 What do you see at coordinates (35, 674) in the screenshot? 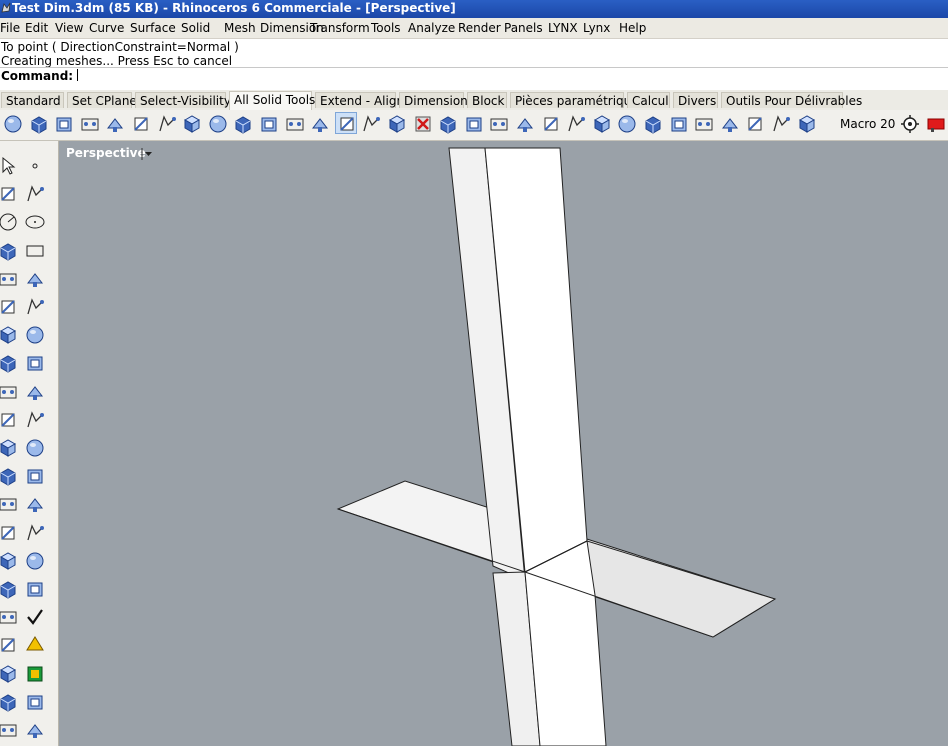
I see `layer-color-icon` at bounding box center [35, 674].